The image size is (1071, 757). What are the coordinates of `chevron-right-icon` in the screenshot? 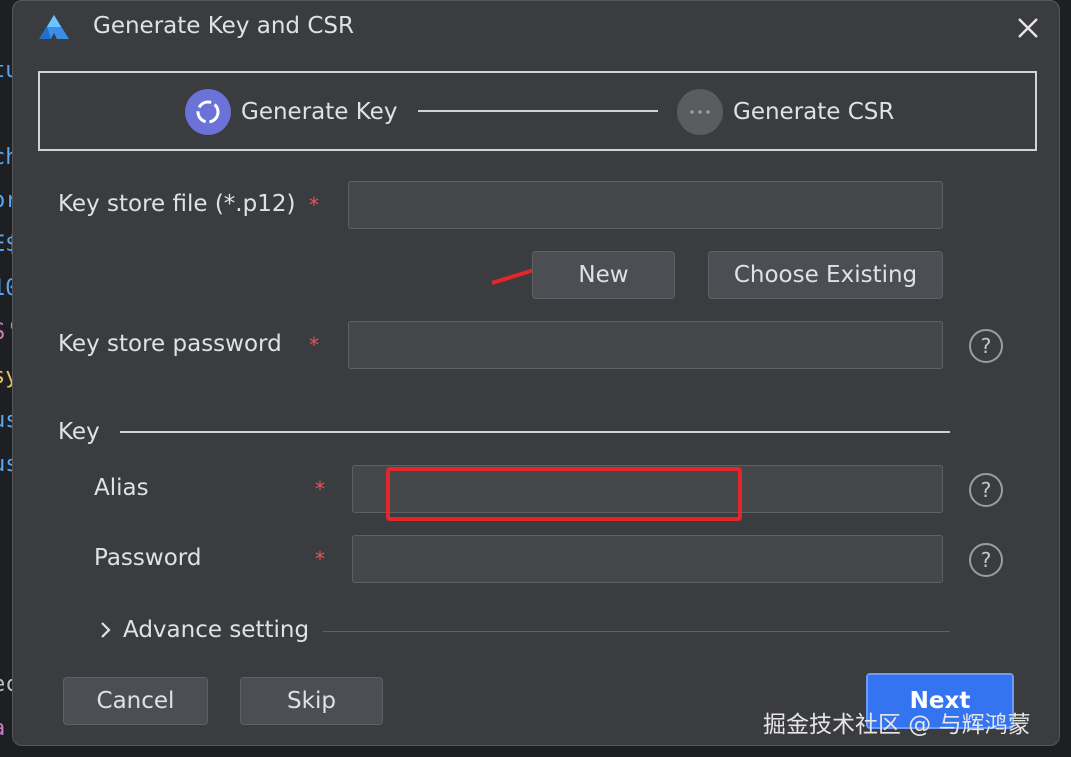 It's located at (106, 630).